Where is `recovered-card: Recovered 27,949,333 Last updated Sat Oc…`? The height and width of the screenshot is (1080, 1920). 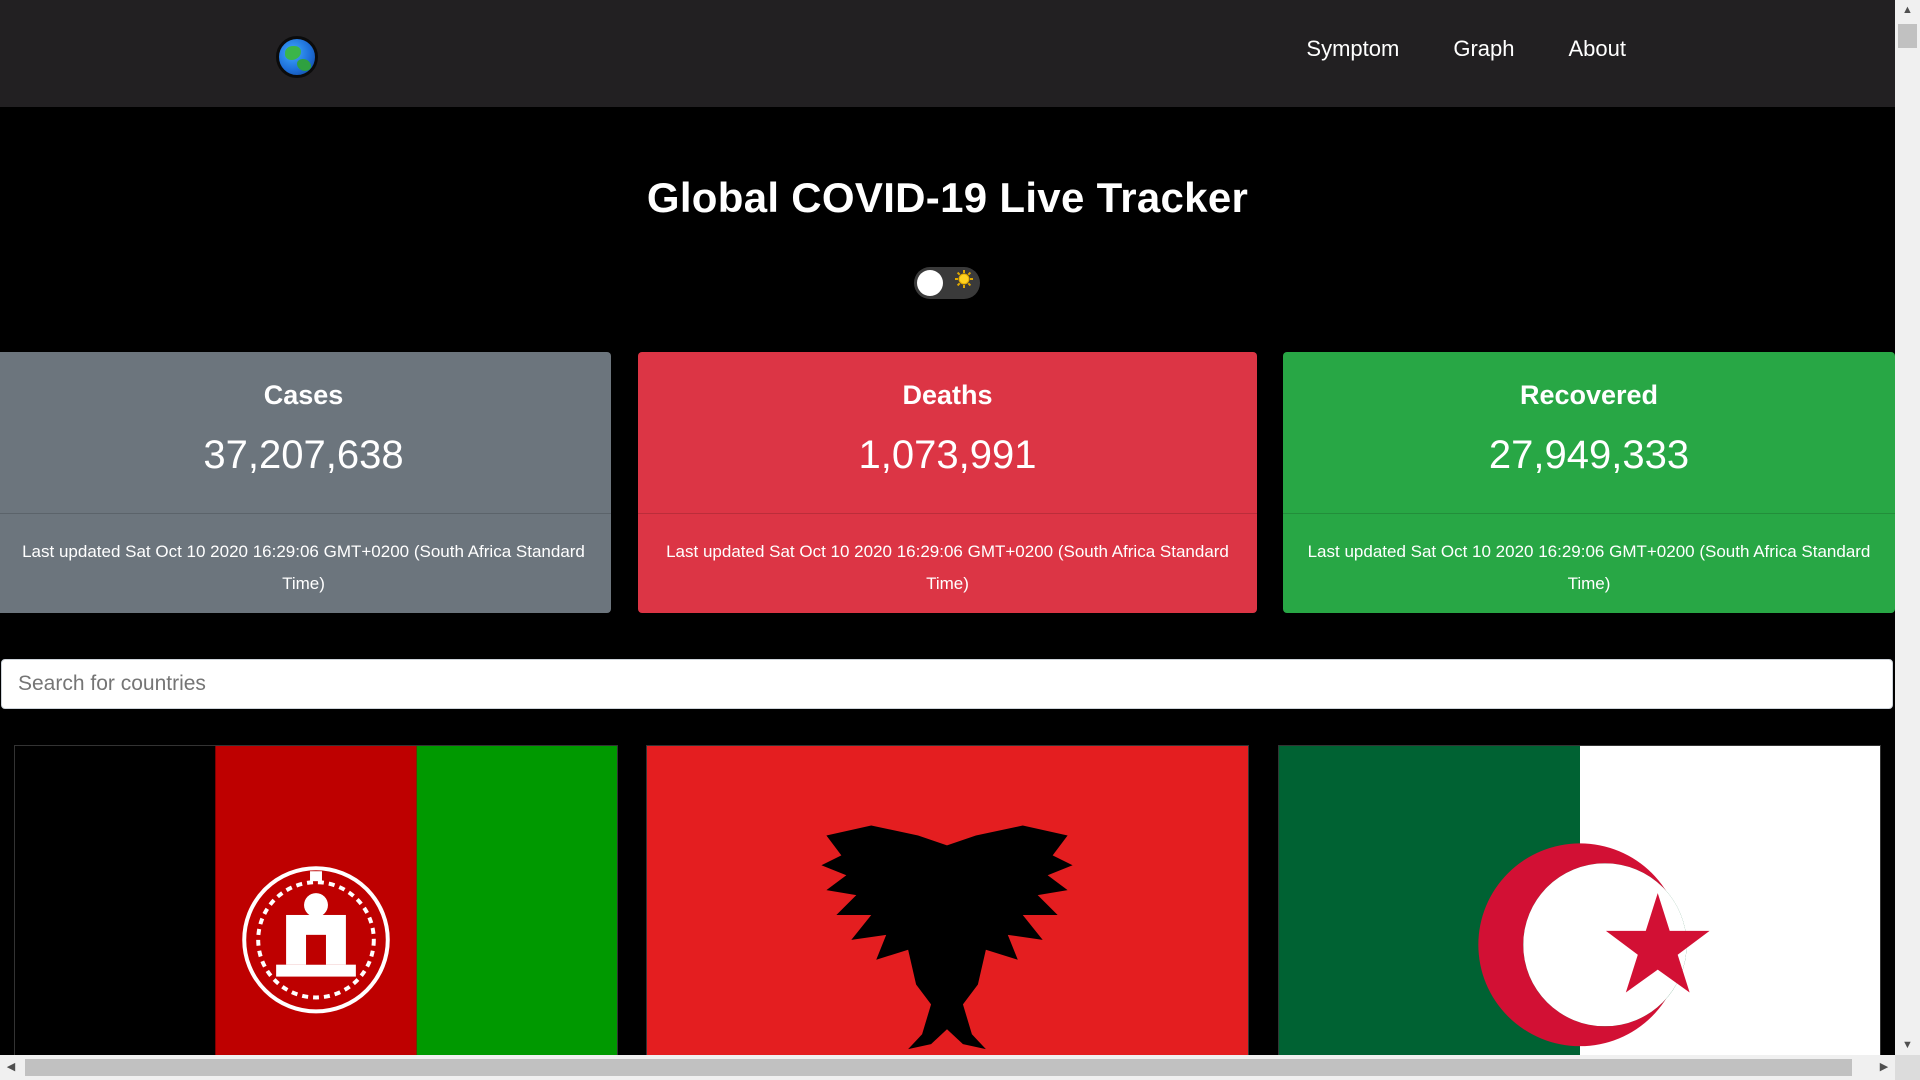
recovered-card: Recovered 27,949,333 Last updated Sat Oc… is located at coordinates (1589, 482).